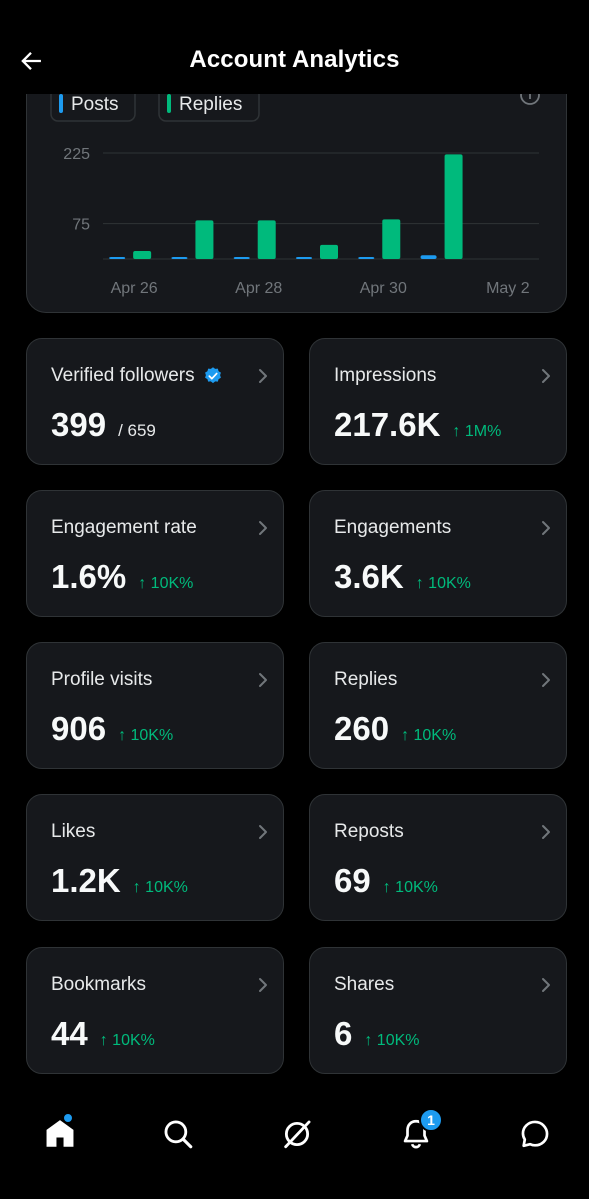 The height and width of the screenshot is (1199, 589). I want to click on stat-value: 399, so click(79, 424).